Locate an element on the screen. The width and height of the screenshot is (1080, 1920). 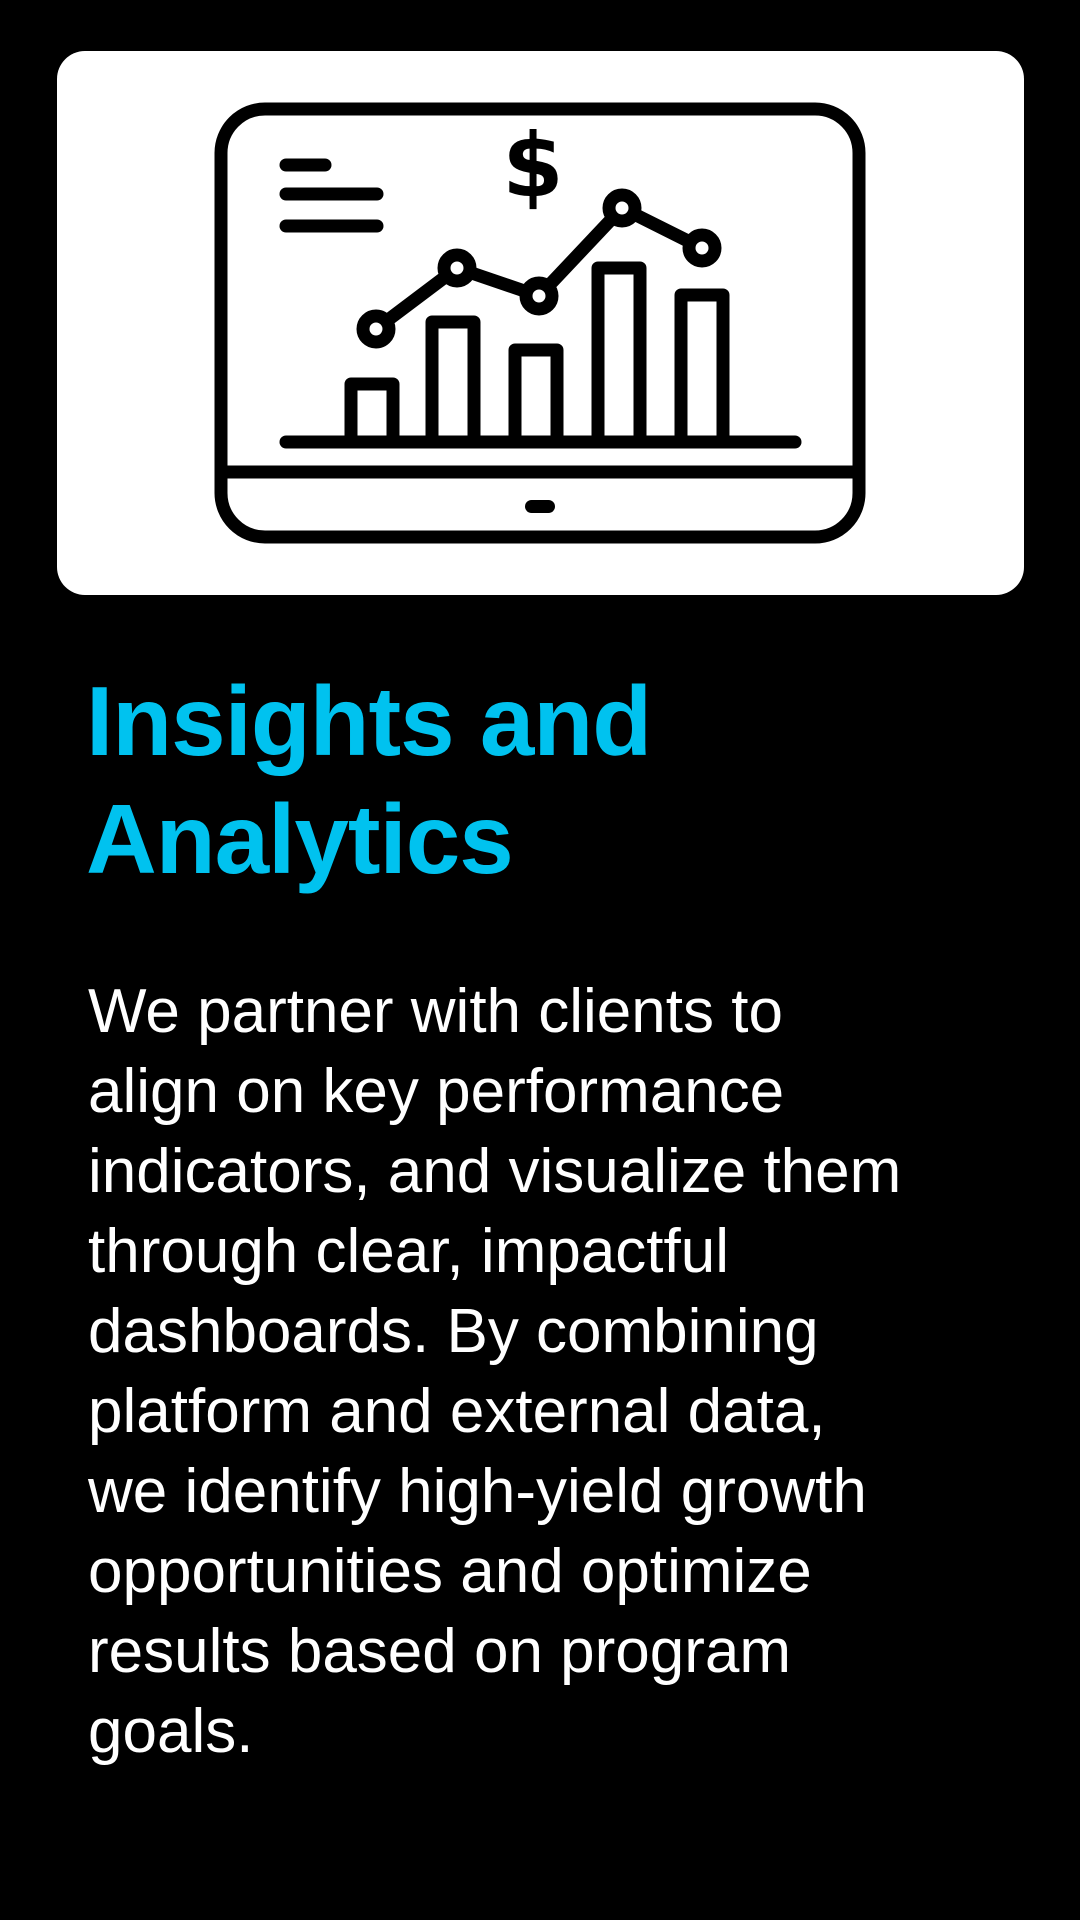
description-line: dashboards. By combining is located at coordinates (453, 1331).